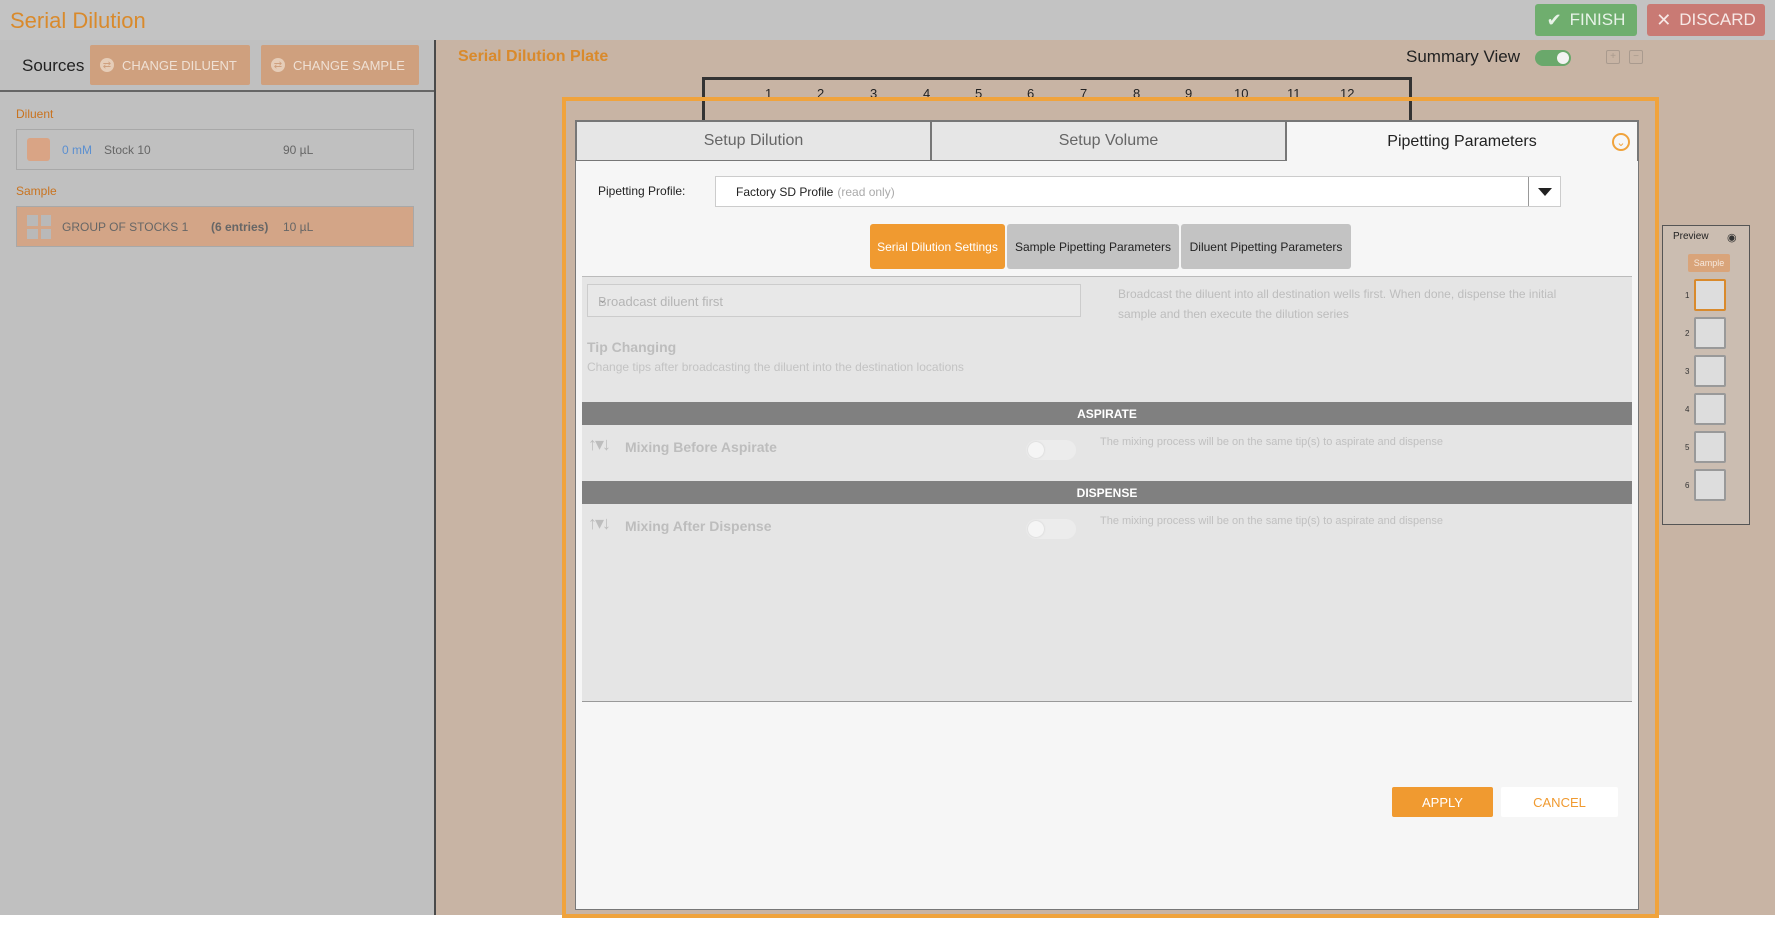  What do you see at coordinates (1463, 56) in the screenshot?
I see `summary-view-label: Summary View` at bounding box center [1463, 56].